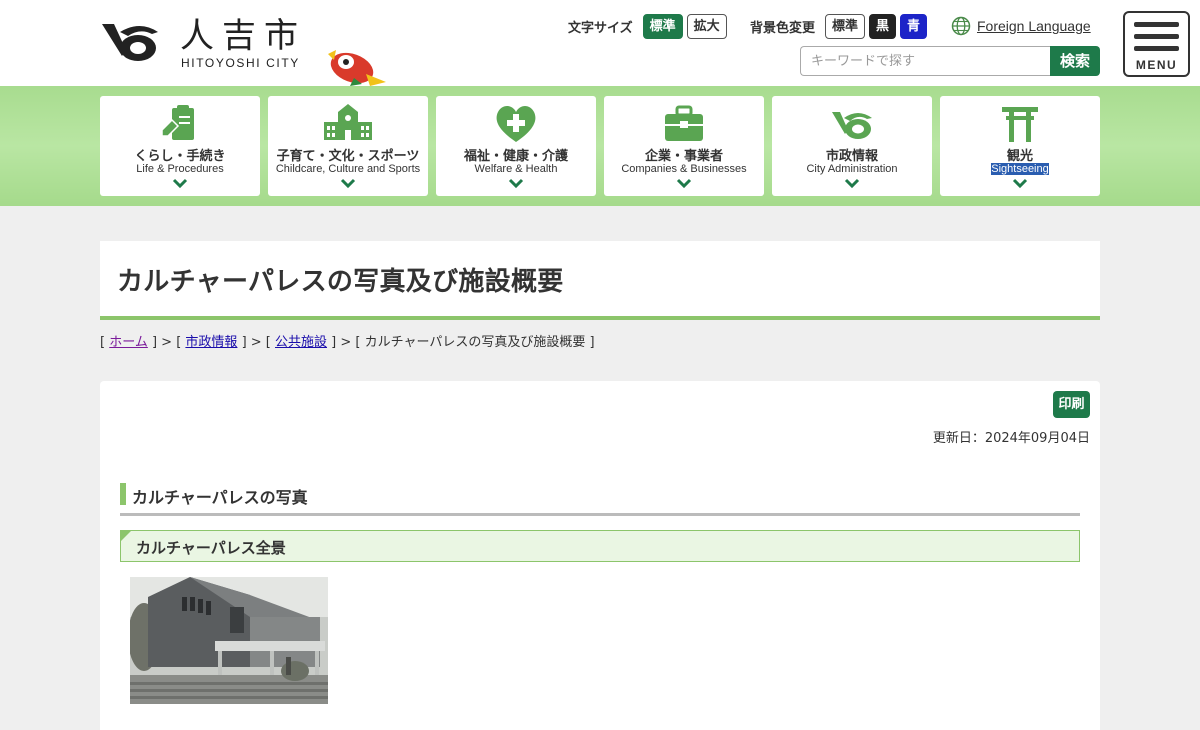  I want to click on mascot-character-icon, so click(357, 68).